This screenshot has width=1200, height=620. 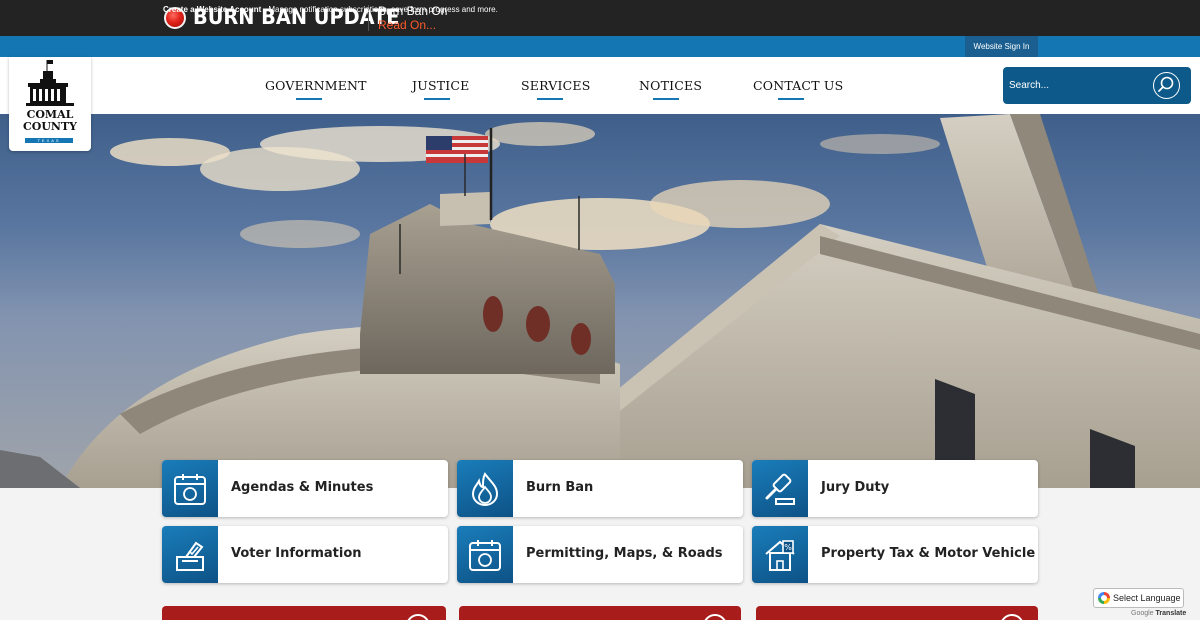 I want to click on courthouse-logo-icon, so click(x=50, y=83).